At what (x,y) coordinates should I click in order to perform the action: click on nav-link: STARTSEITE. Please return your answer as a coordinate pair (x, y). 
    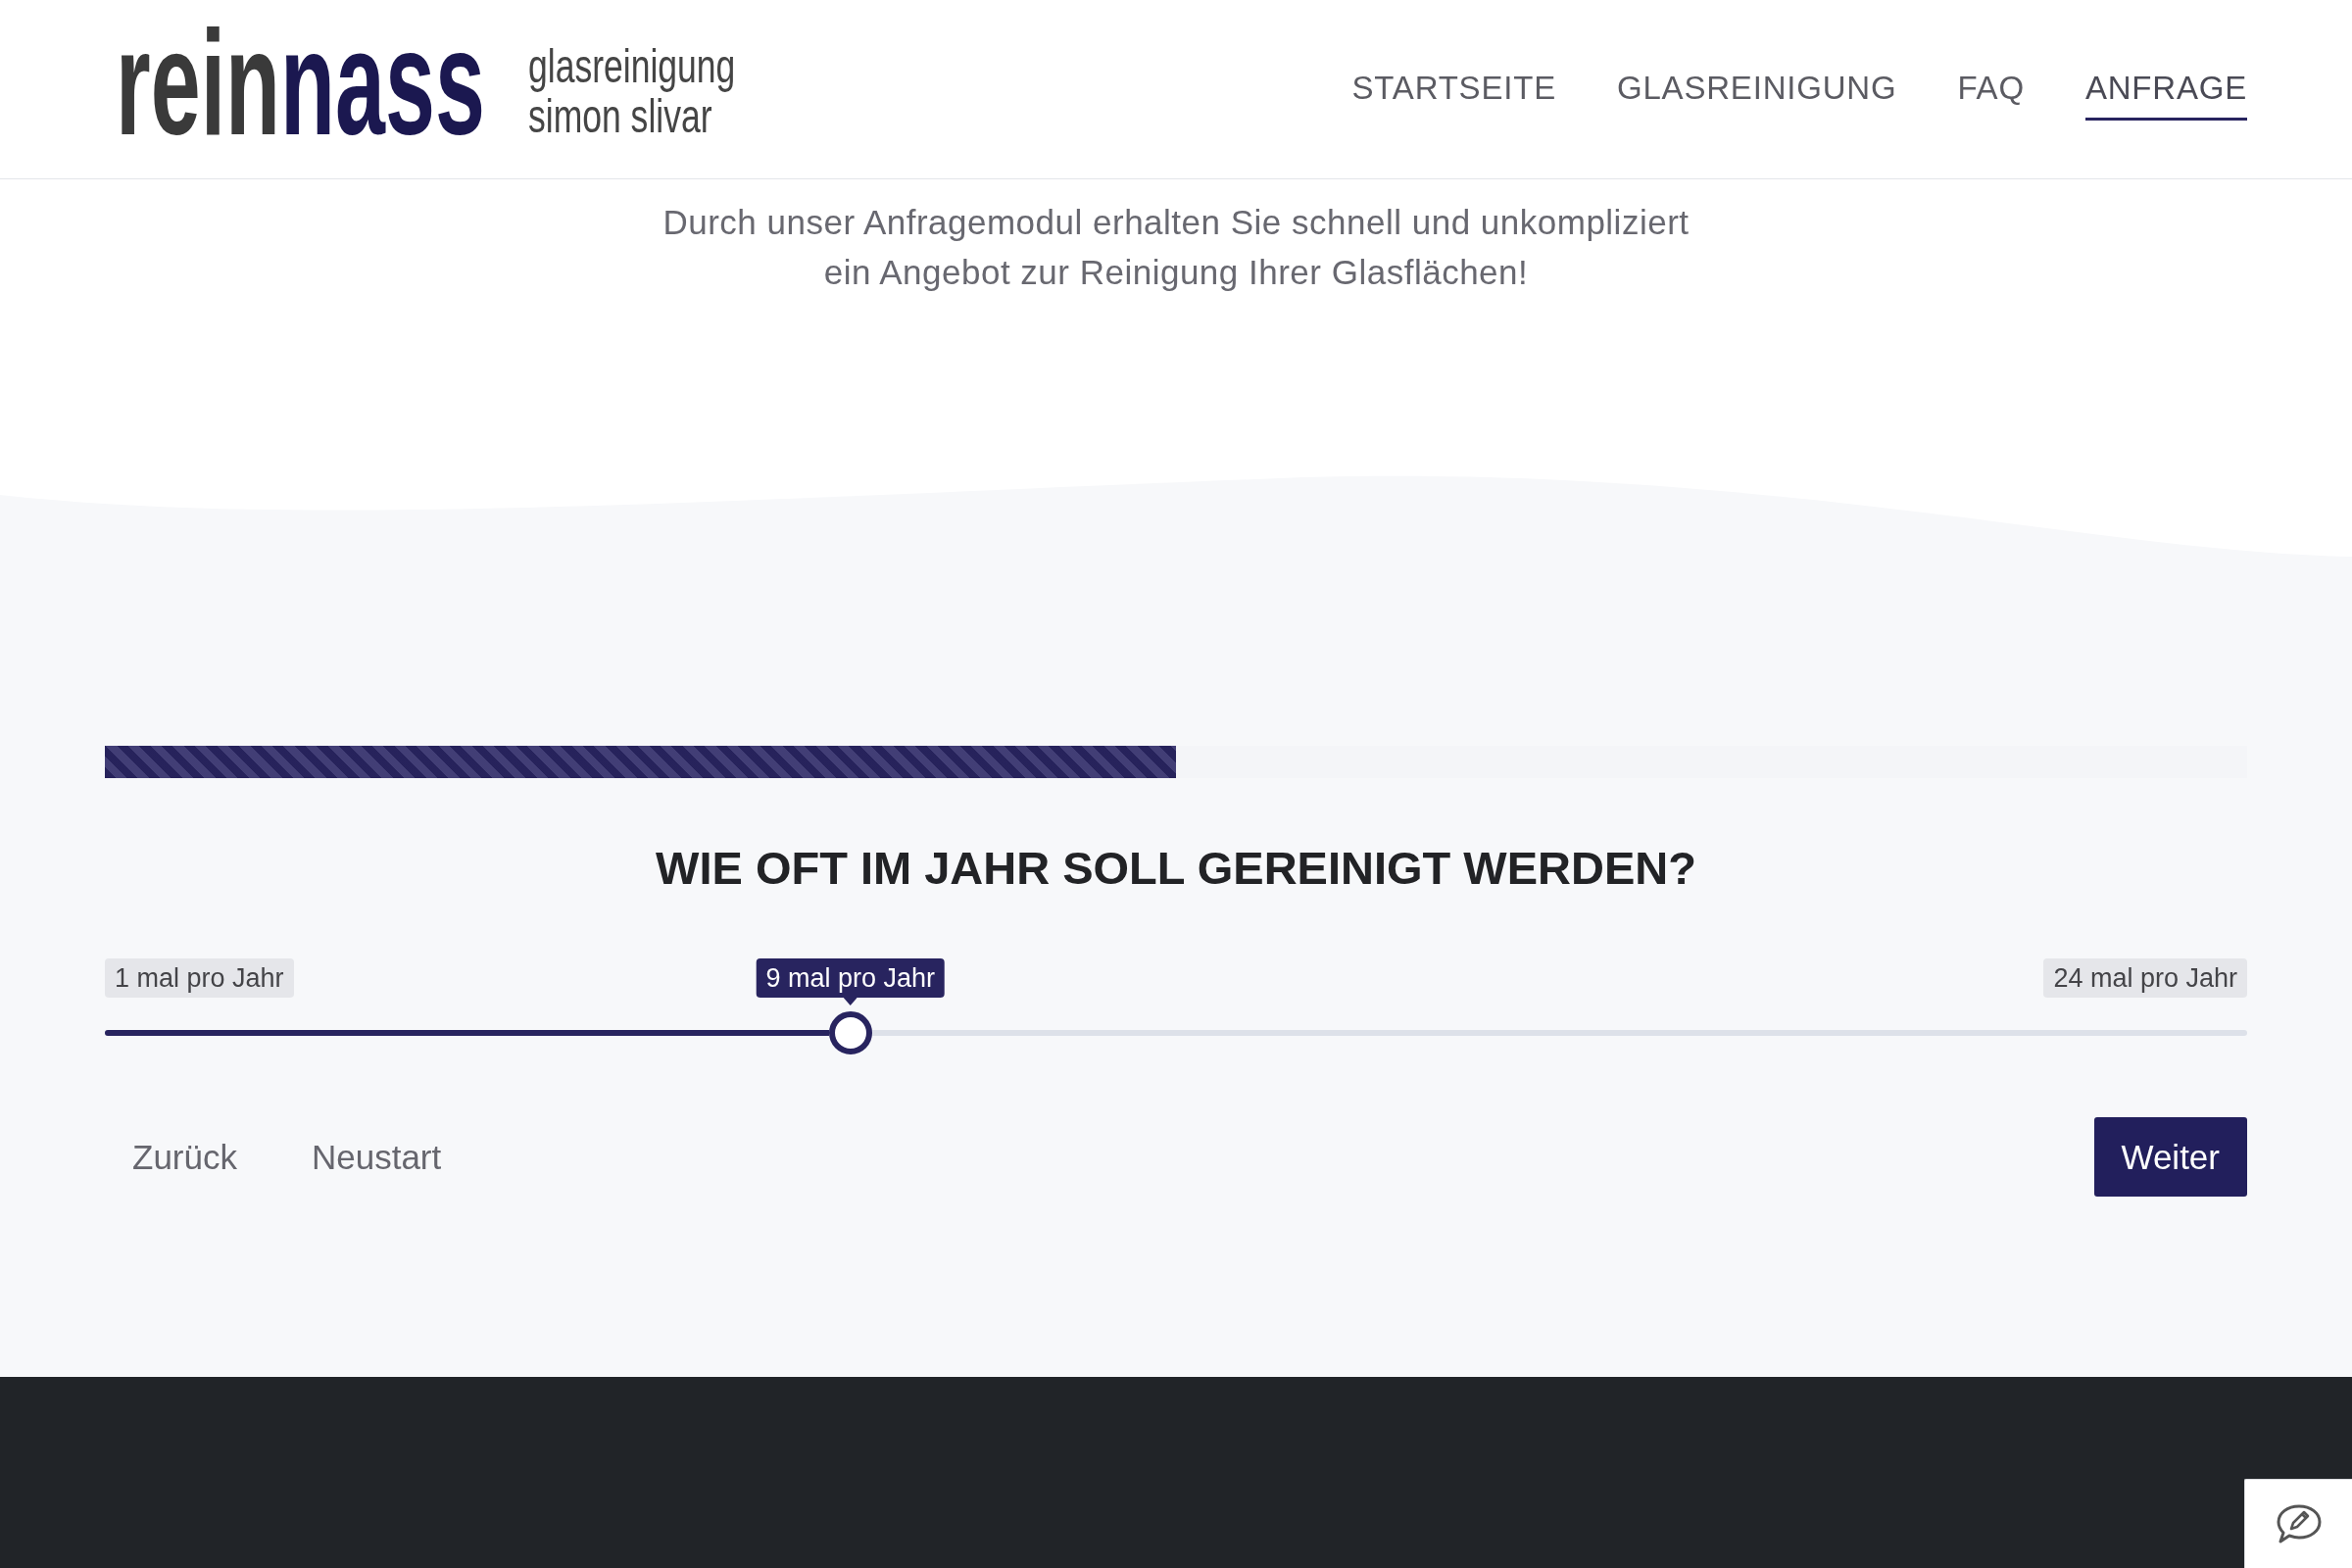
    Looking at the image, I should click on (1453, 95).